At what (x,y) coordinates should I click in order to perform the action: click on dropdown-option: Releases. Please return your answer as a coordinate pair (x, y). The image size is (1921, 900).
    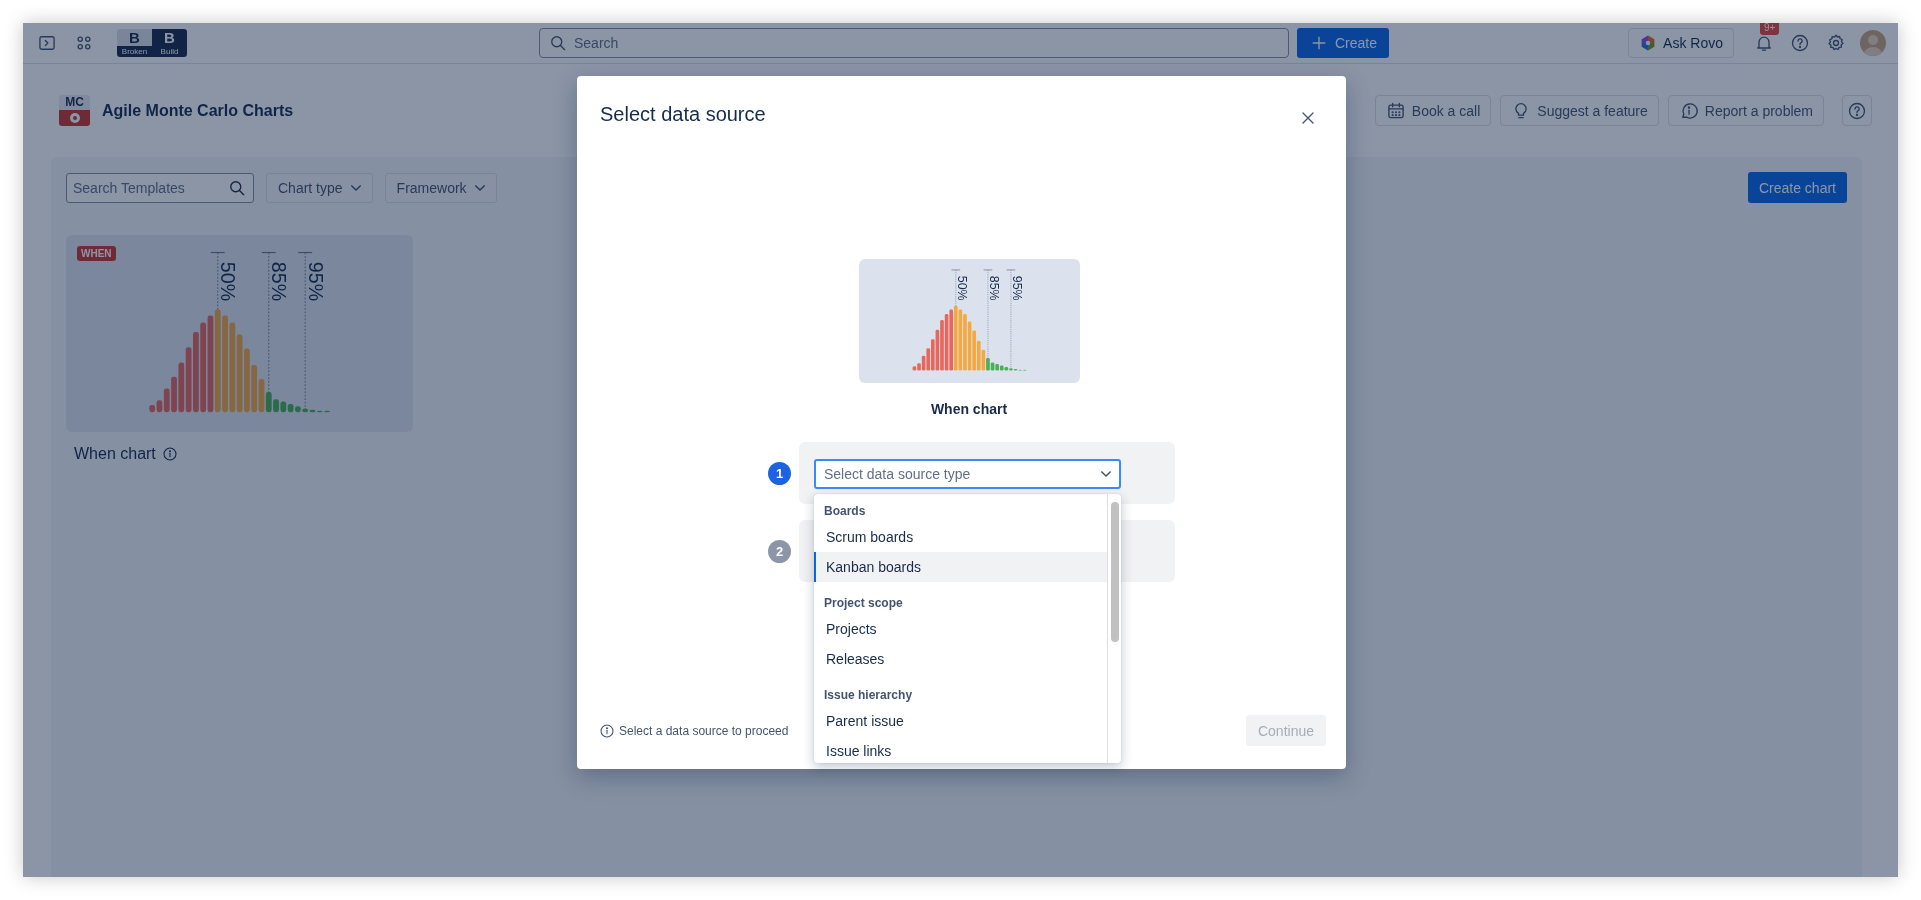
    Looking at the image, I should click on (960, 659).